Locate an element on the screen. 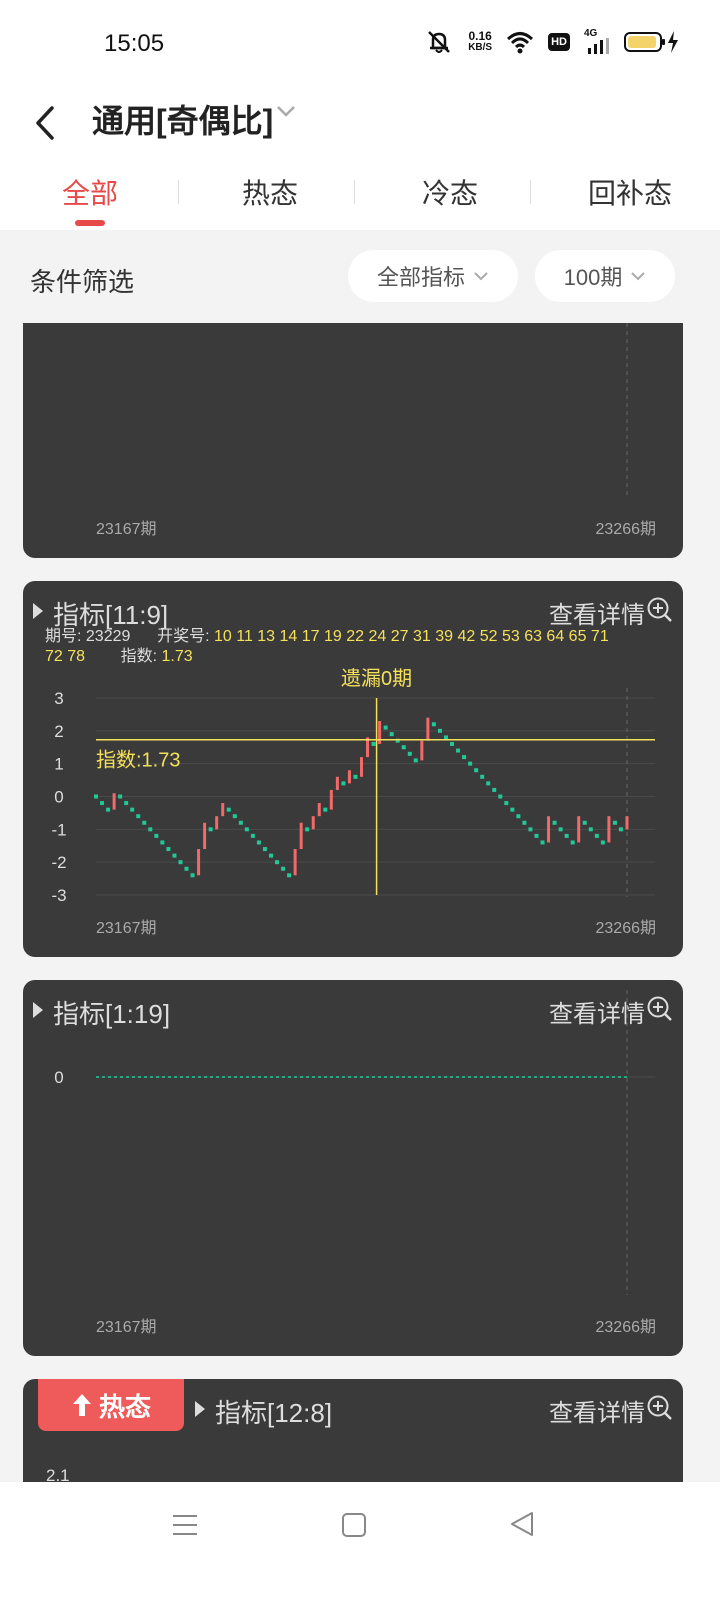  wifi-icon is located at coordinates (520, 43).